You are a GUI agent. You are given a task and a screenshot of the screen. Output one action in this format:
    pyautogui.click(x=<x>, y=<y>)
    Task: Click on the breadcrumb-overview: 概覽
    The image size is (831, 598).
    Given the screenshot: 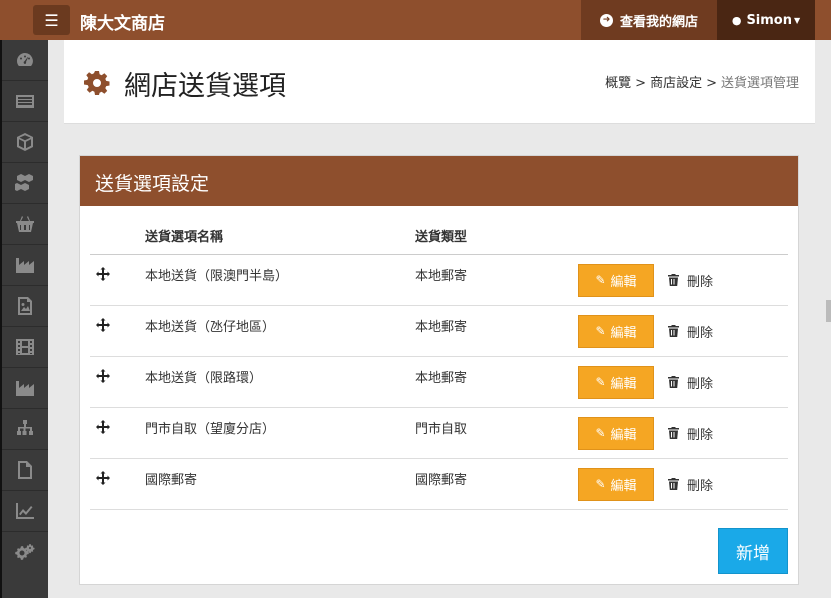 What is the action you would take?
    pyautogui.click(x=618, y=83)
    